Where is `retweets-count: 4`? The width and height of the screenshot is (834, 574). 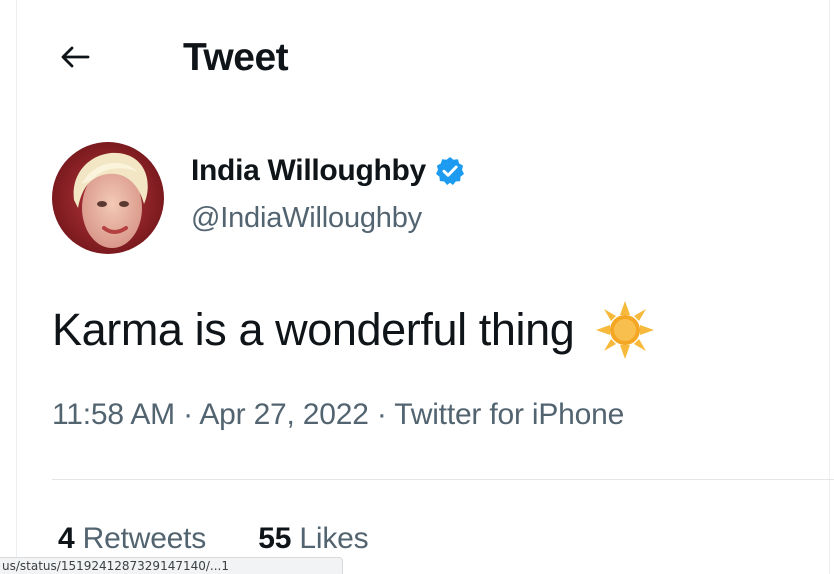 retweets-count: 4 is located at coordinates (66, 538).